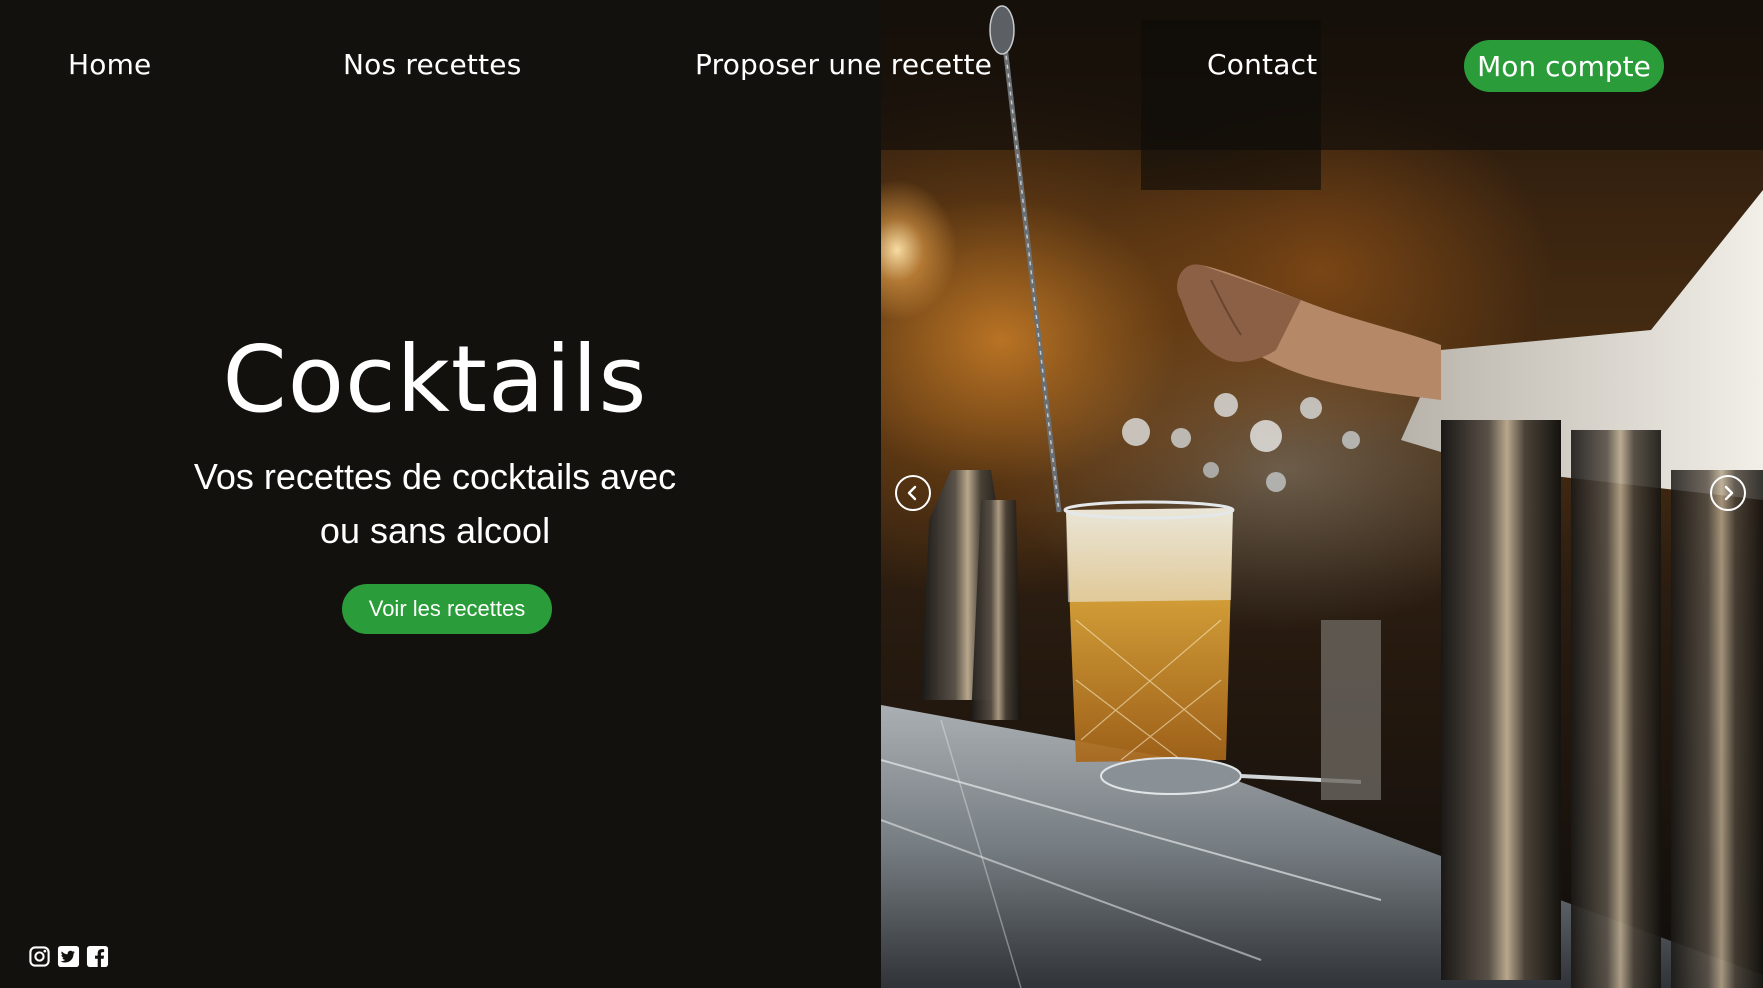 The width and height of the screenshot is (1763, 988). What do you see at coordinates (435, 476) in the screenshot?
I see `hero-subtitle-line-1: Vos recettes de cocktails avec` at bounding box center [435, 476].